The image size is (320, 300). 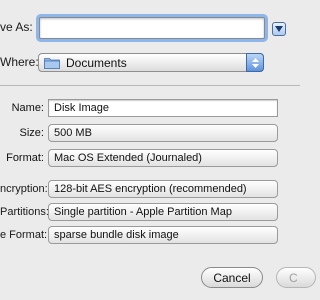 What do you see at coordinates (31, 133) in the screenshot?
I see `size-label: Size:` at bounding box center [31, 133].